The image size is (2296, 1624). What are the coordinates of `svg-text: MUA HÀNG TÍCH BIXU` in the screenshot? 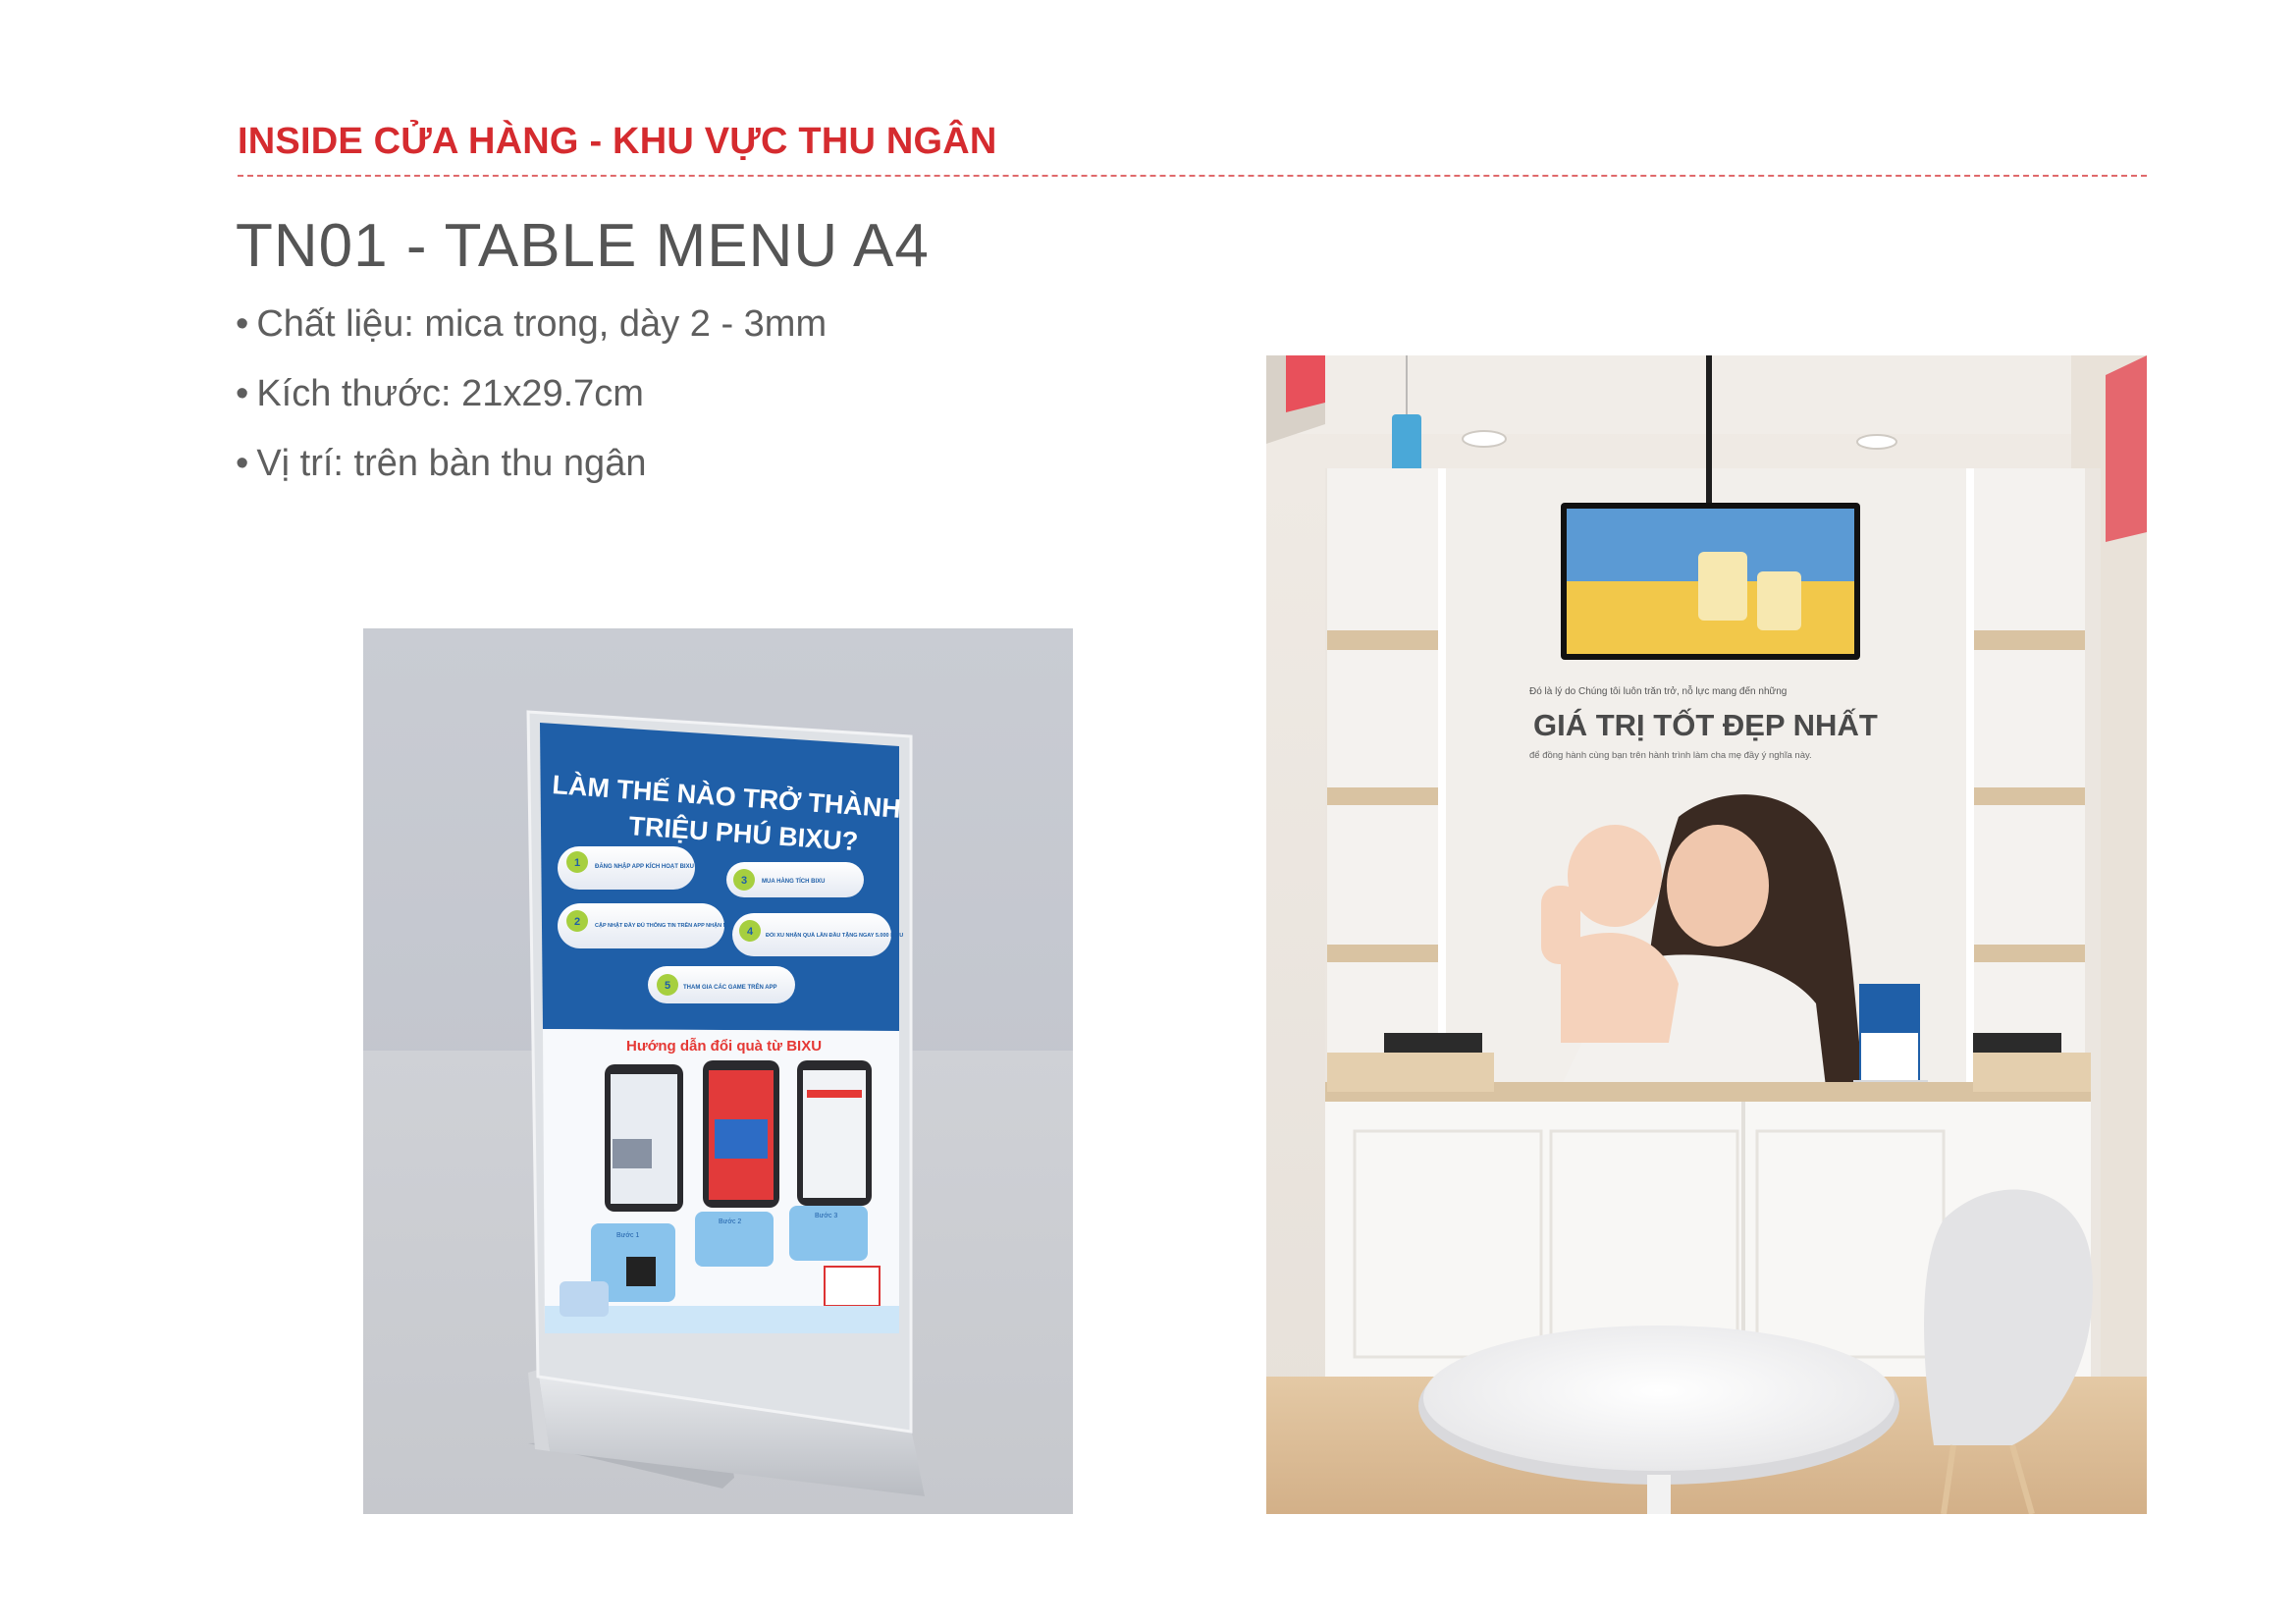 It's located at (793, 881).